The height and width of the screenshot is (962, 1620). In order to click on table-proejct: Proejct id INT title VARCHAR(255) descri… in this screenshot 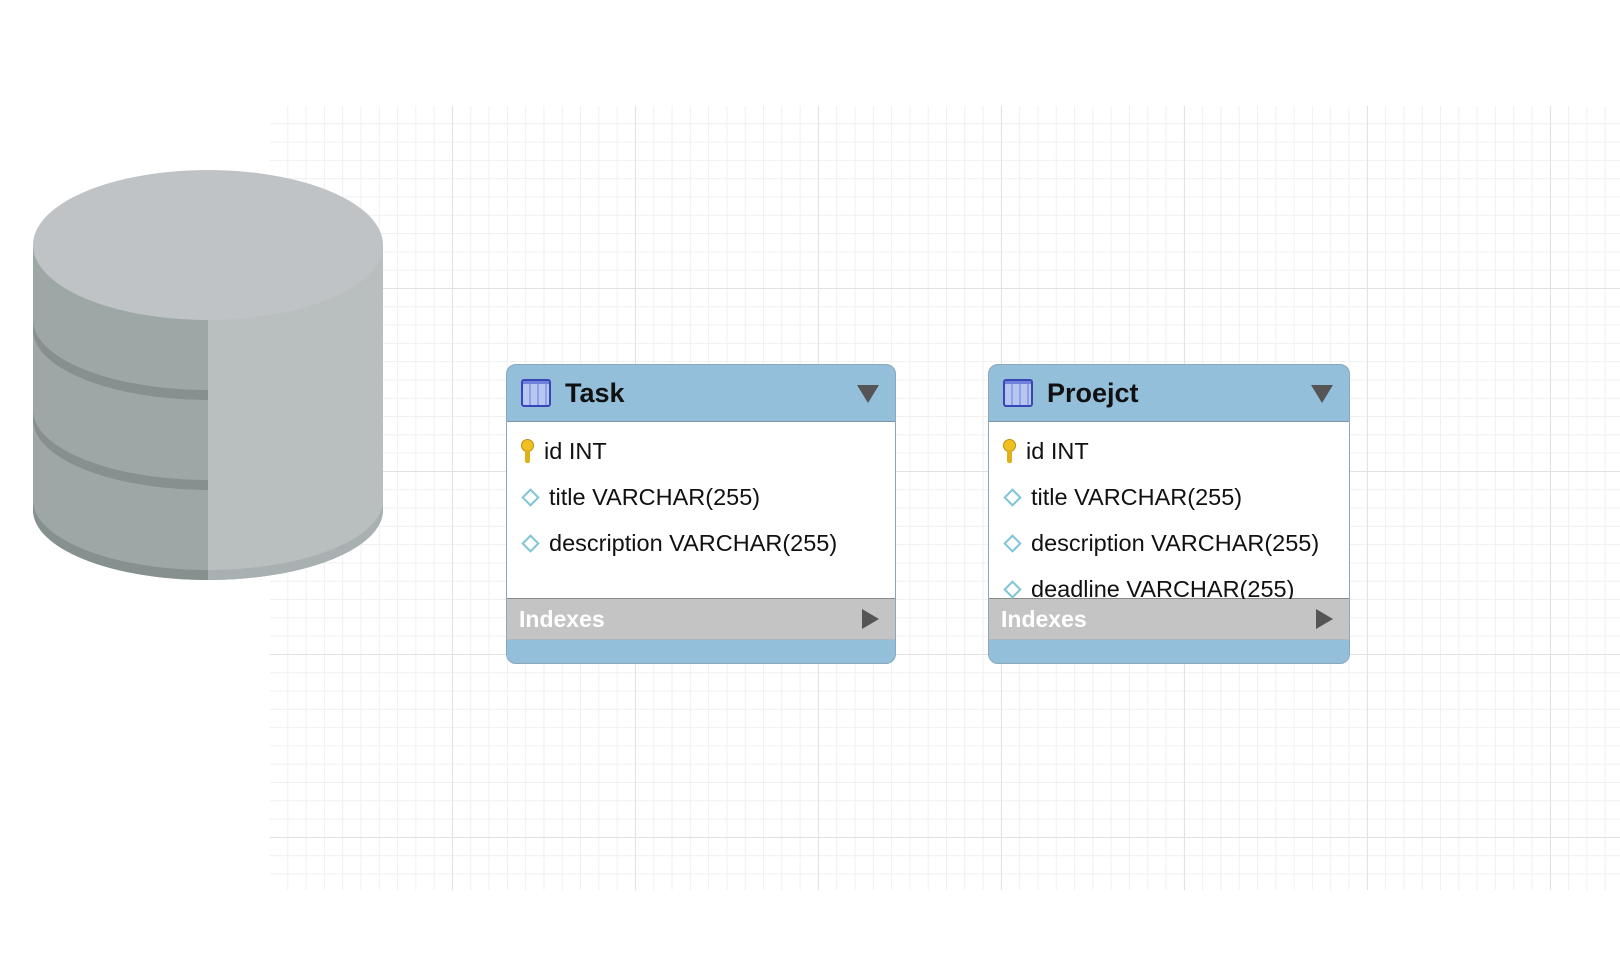, I will do `click(1169, 514)`.